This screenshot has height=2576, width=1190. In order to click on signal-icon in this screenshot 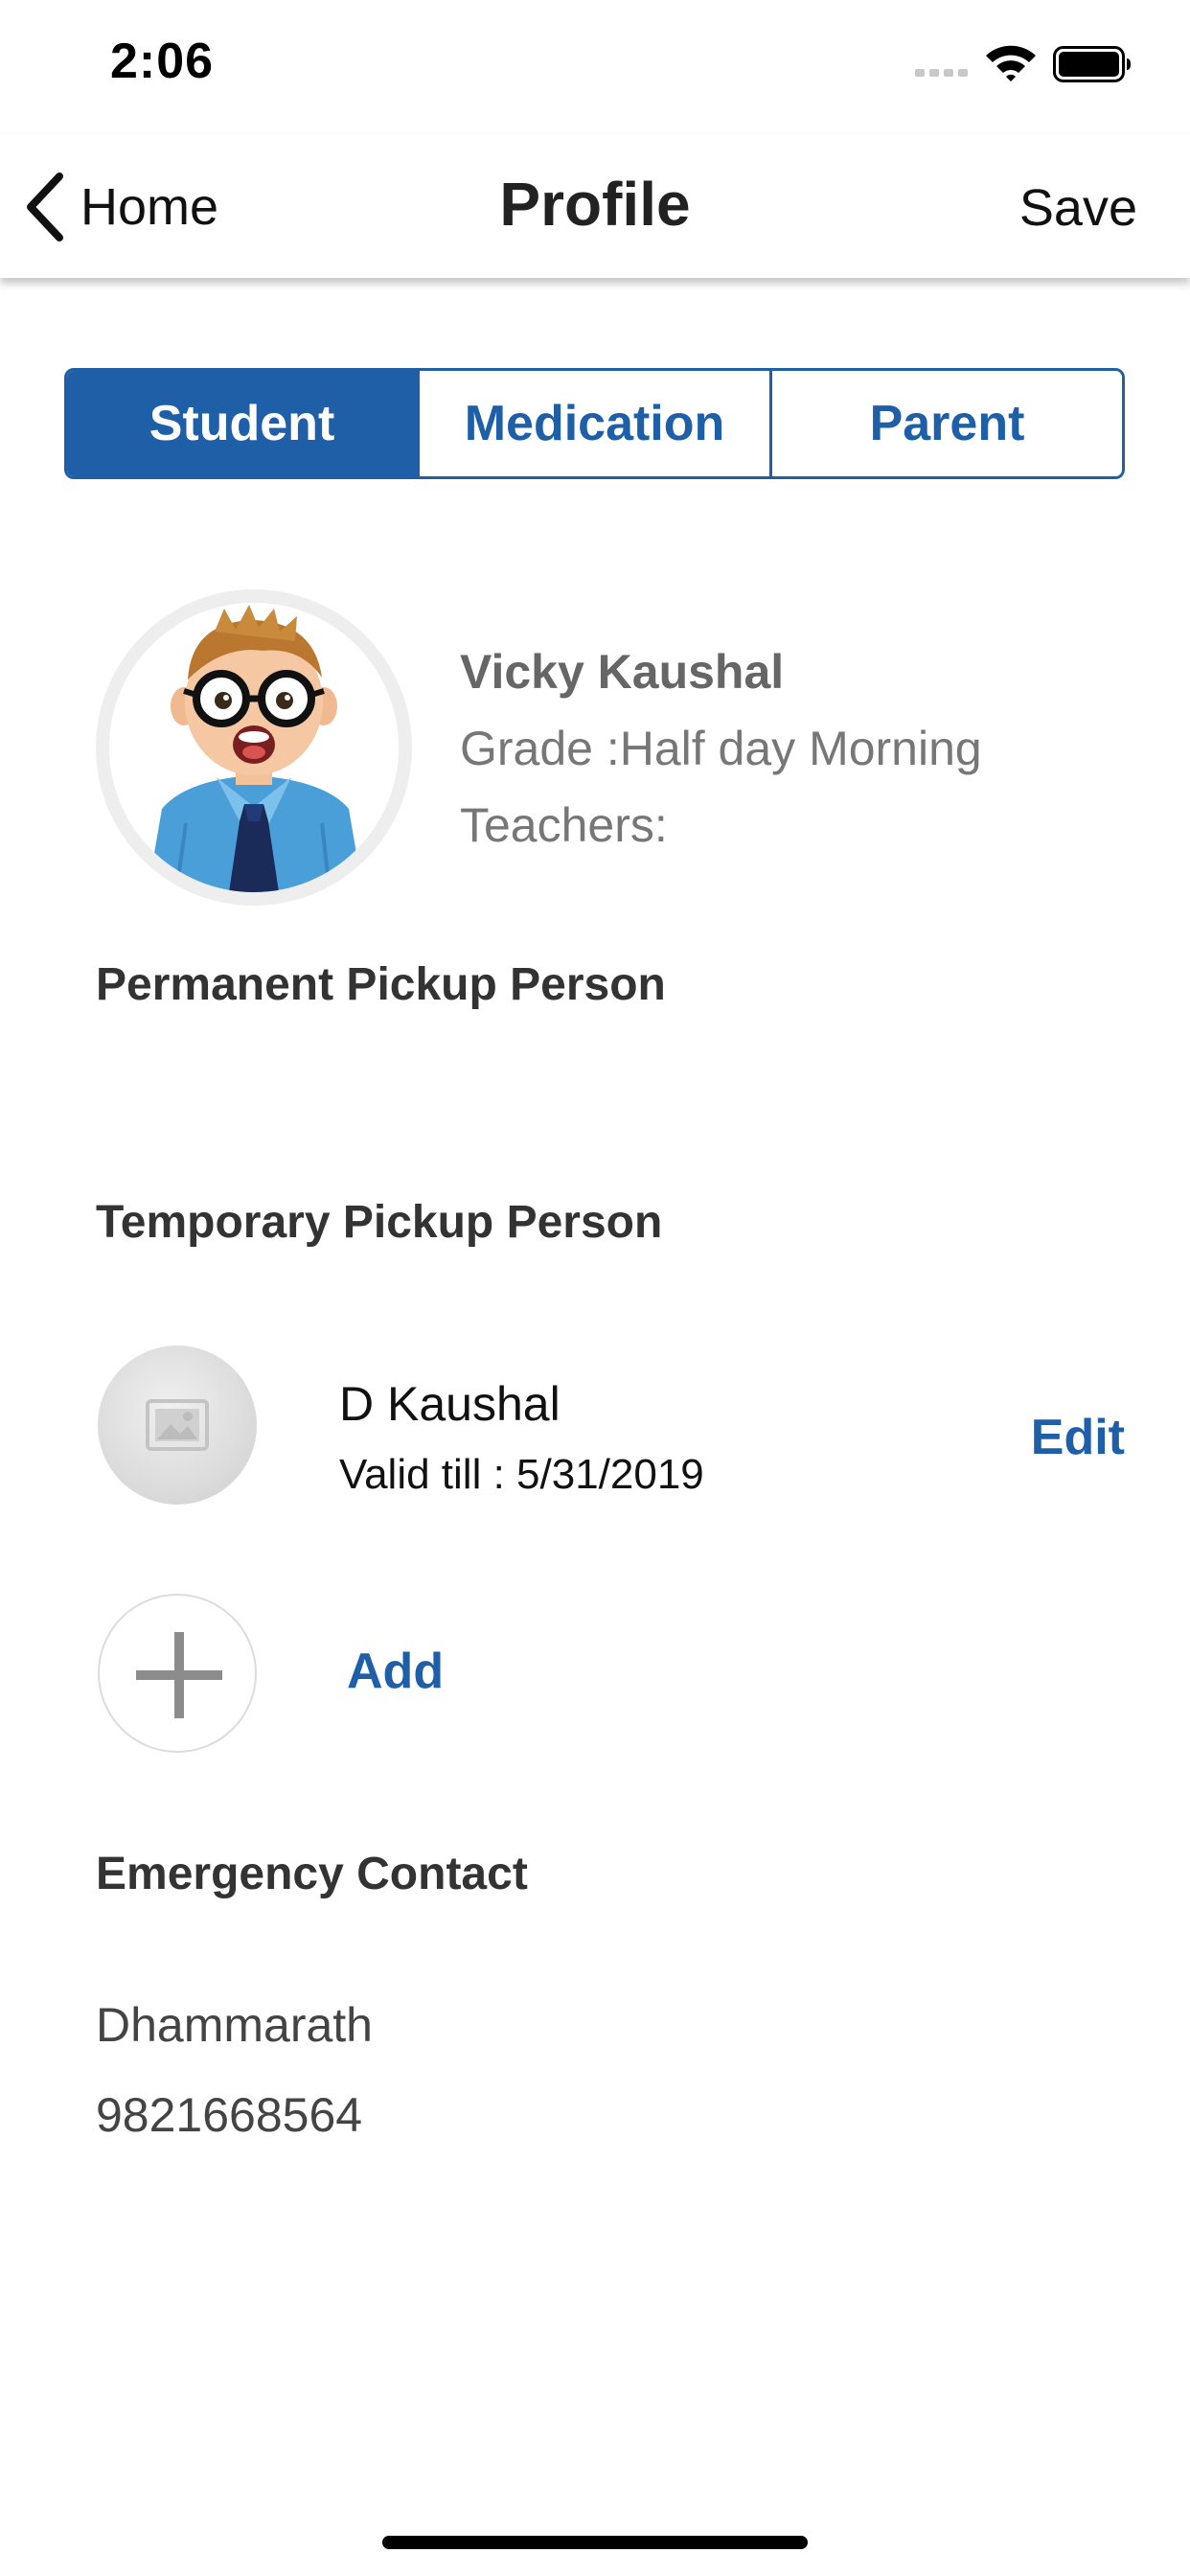, I will do `click(942, 73)`.